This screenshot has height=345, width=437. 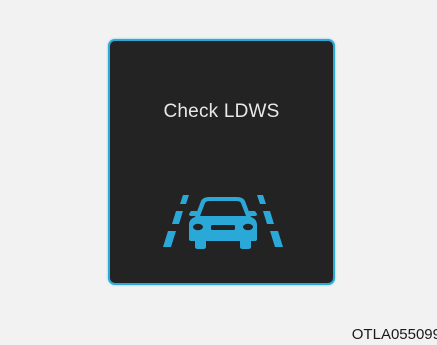 I want to click on lane-departure-warning-icon, so click(x=223, y=222).